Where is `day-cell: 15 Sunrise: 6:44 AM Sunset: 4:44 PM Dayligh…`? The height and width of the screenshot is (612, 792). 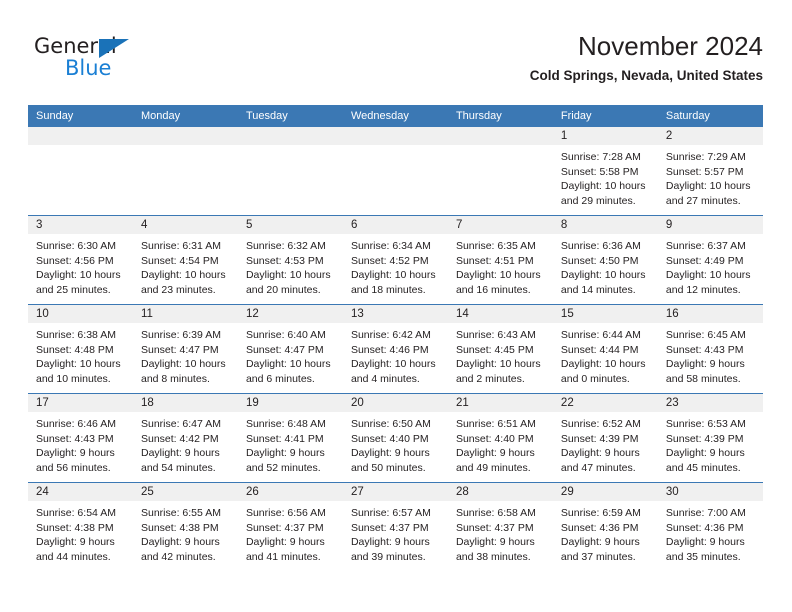
day-cell: 15 Sunrise: 6:44 AM Sunset: 4:44 PM Dayligh… is located at coordinates (605, 349).